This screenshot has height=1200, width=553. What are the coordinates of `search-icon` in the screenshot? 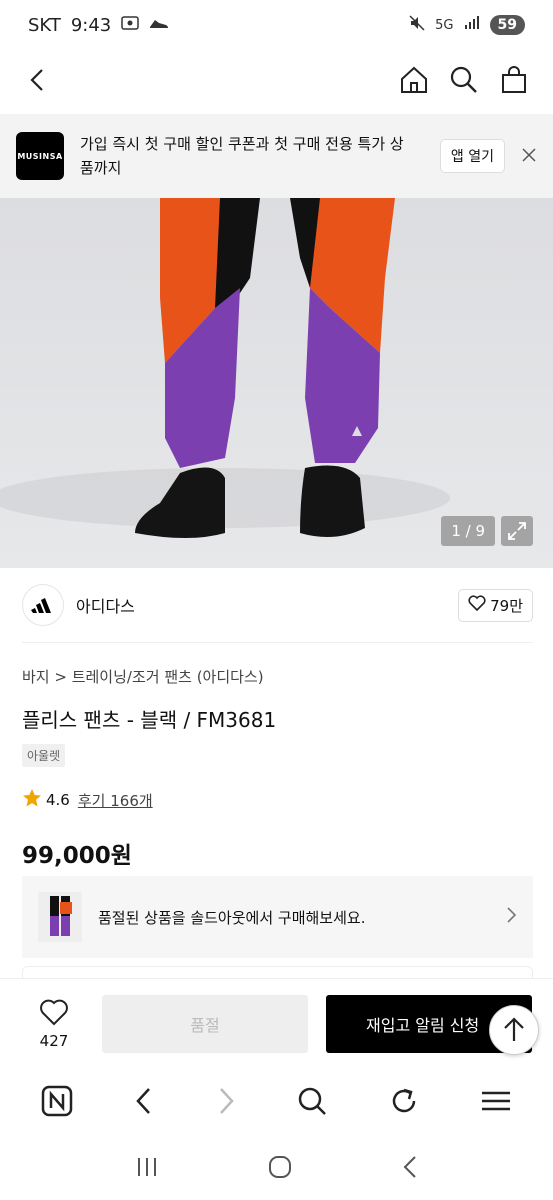 It's located at (464, 82).